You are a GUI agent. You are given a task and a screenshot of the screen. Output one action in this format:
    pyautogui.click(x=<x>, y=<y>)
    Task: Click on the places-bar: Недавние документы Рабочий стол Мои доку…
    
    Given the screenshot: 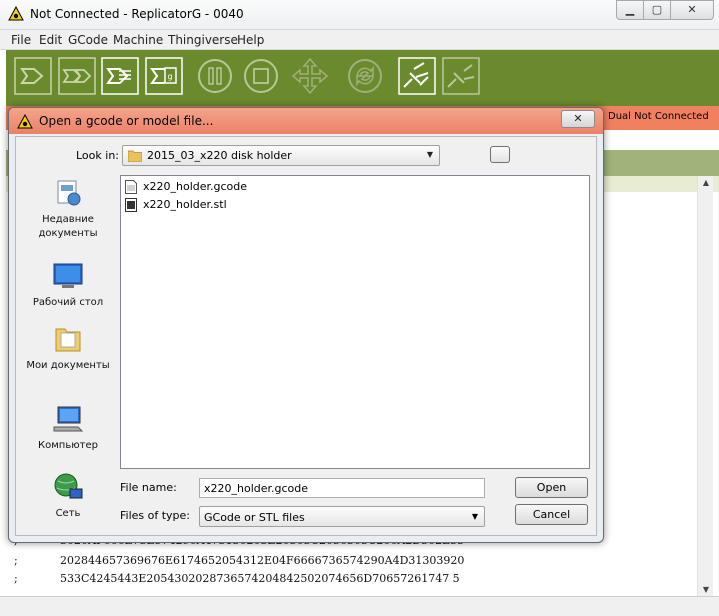 What is the action you would take?
    pyautogui.click(x=68, y=354)
    